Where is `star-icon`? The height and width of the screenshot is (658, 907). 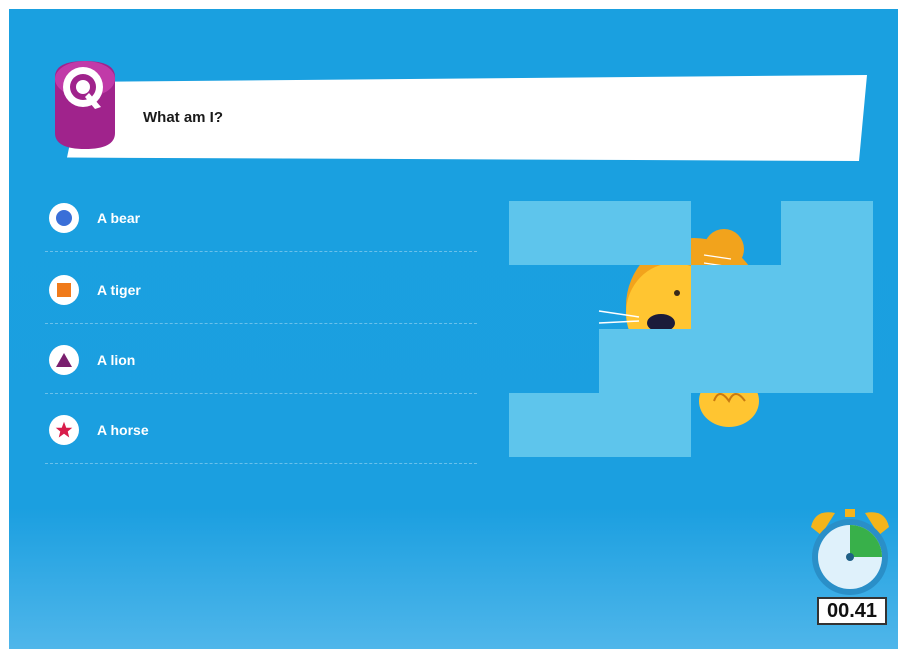
star-icon is located at coordinates (64, 430).